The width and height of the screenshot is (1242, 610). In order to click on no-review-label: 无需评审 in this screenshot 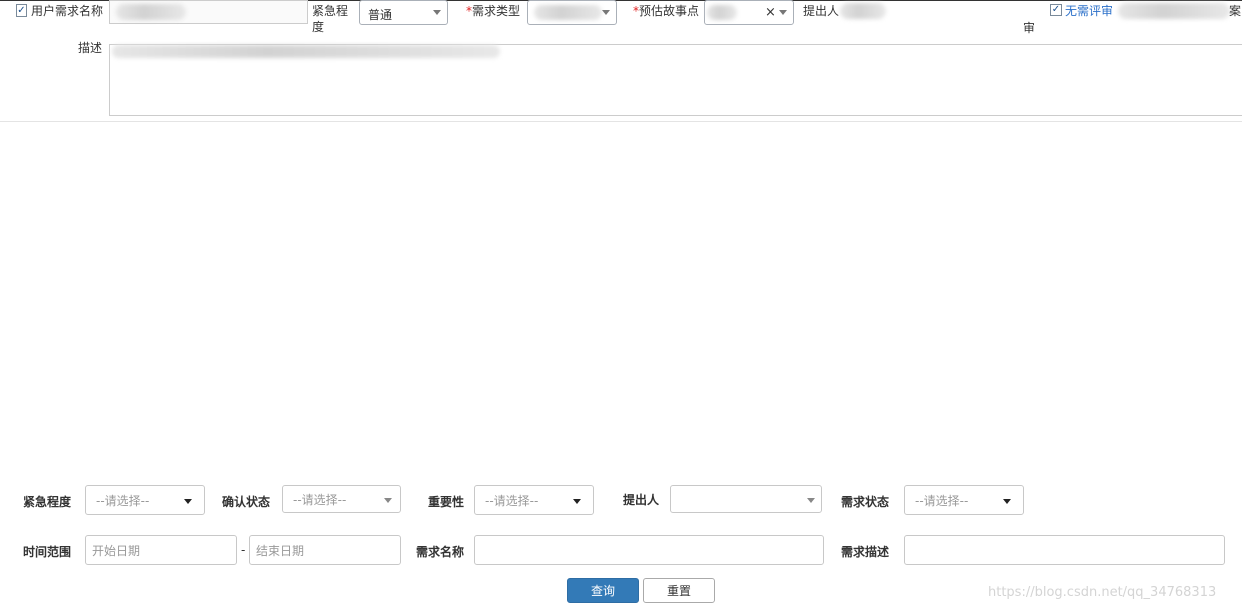, I will do `click(1089, 10)`.